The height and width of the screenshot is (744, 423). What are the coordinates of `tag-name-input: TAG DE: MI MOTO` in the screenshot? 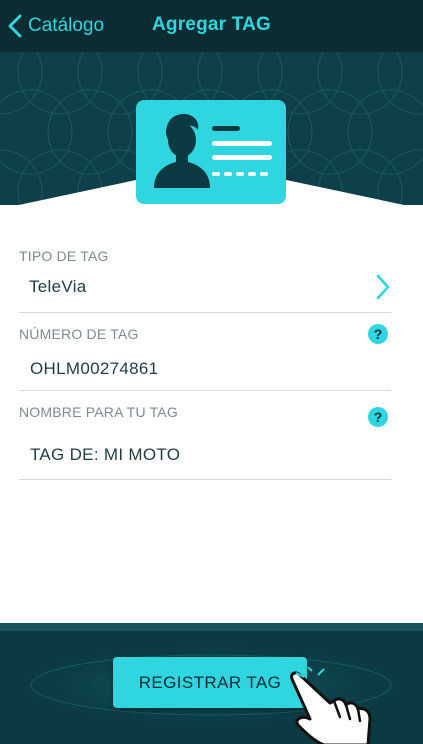 It's located at (105, 455).